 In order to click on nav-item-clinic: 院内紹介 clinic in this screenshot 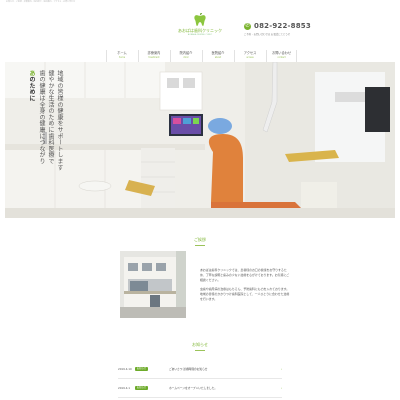, I will do `click(185, 56)`.